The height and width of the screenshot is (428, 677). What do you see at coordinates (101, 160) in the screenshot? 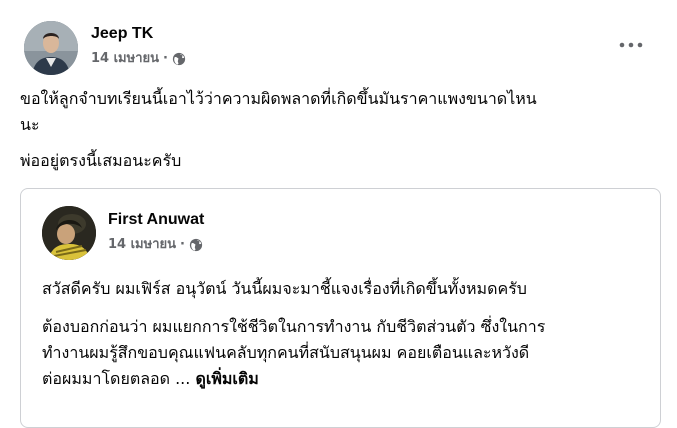
I see `post-text-line: พ่ออยู่ตรงนี้เสมอนะครับ` at bounding box center [101, 160].